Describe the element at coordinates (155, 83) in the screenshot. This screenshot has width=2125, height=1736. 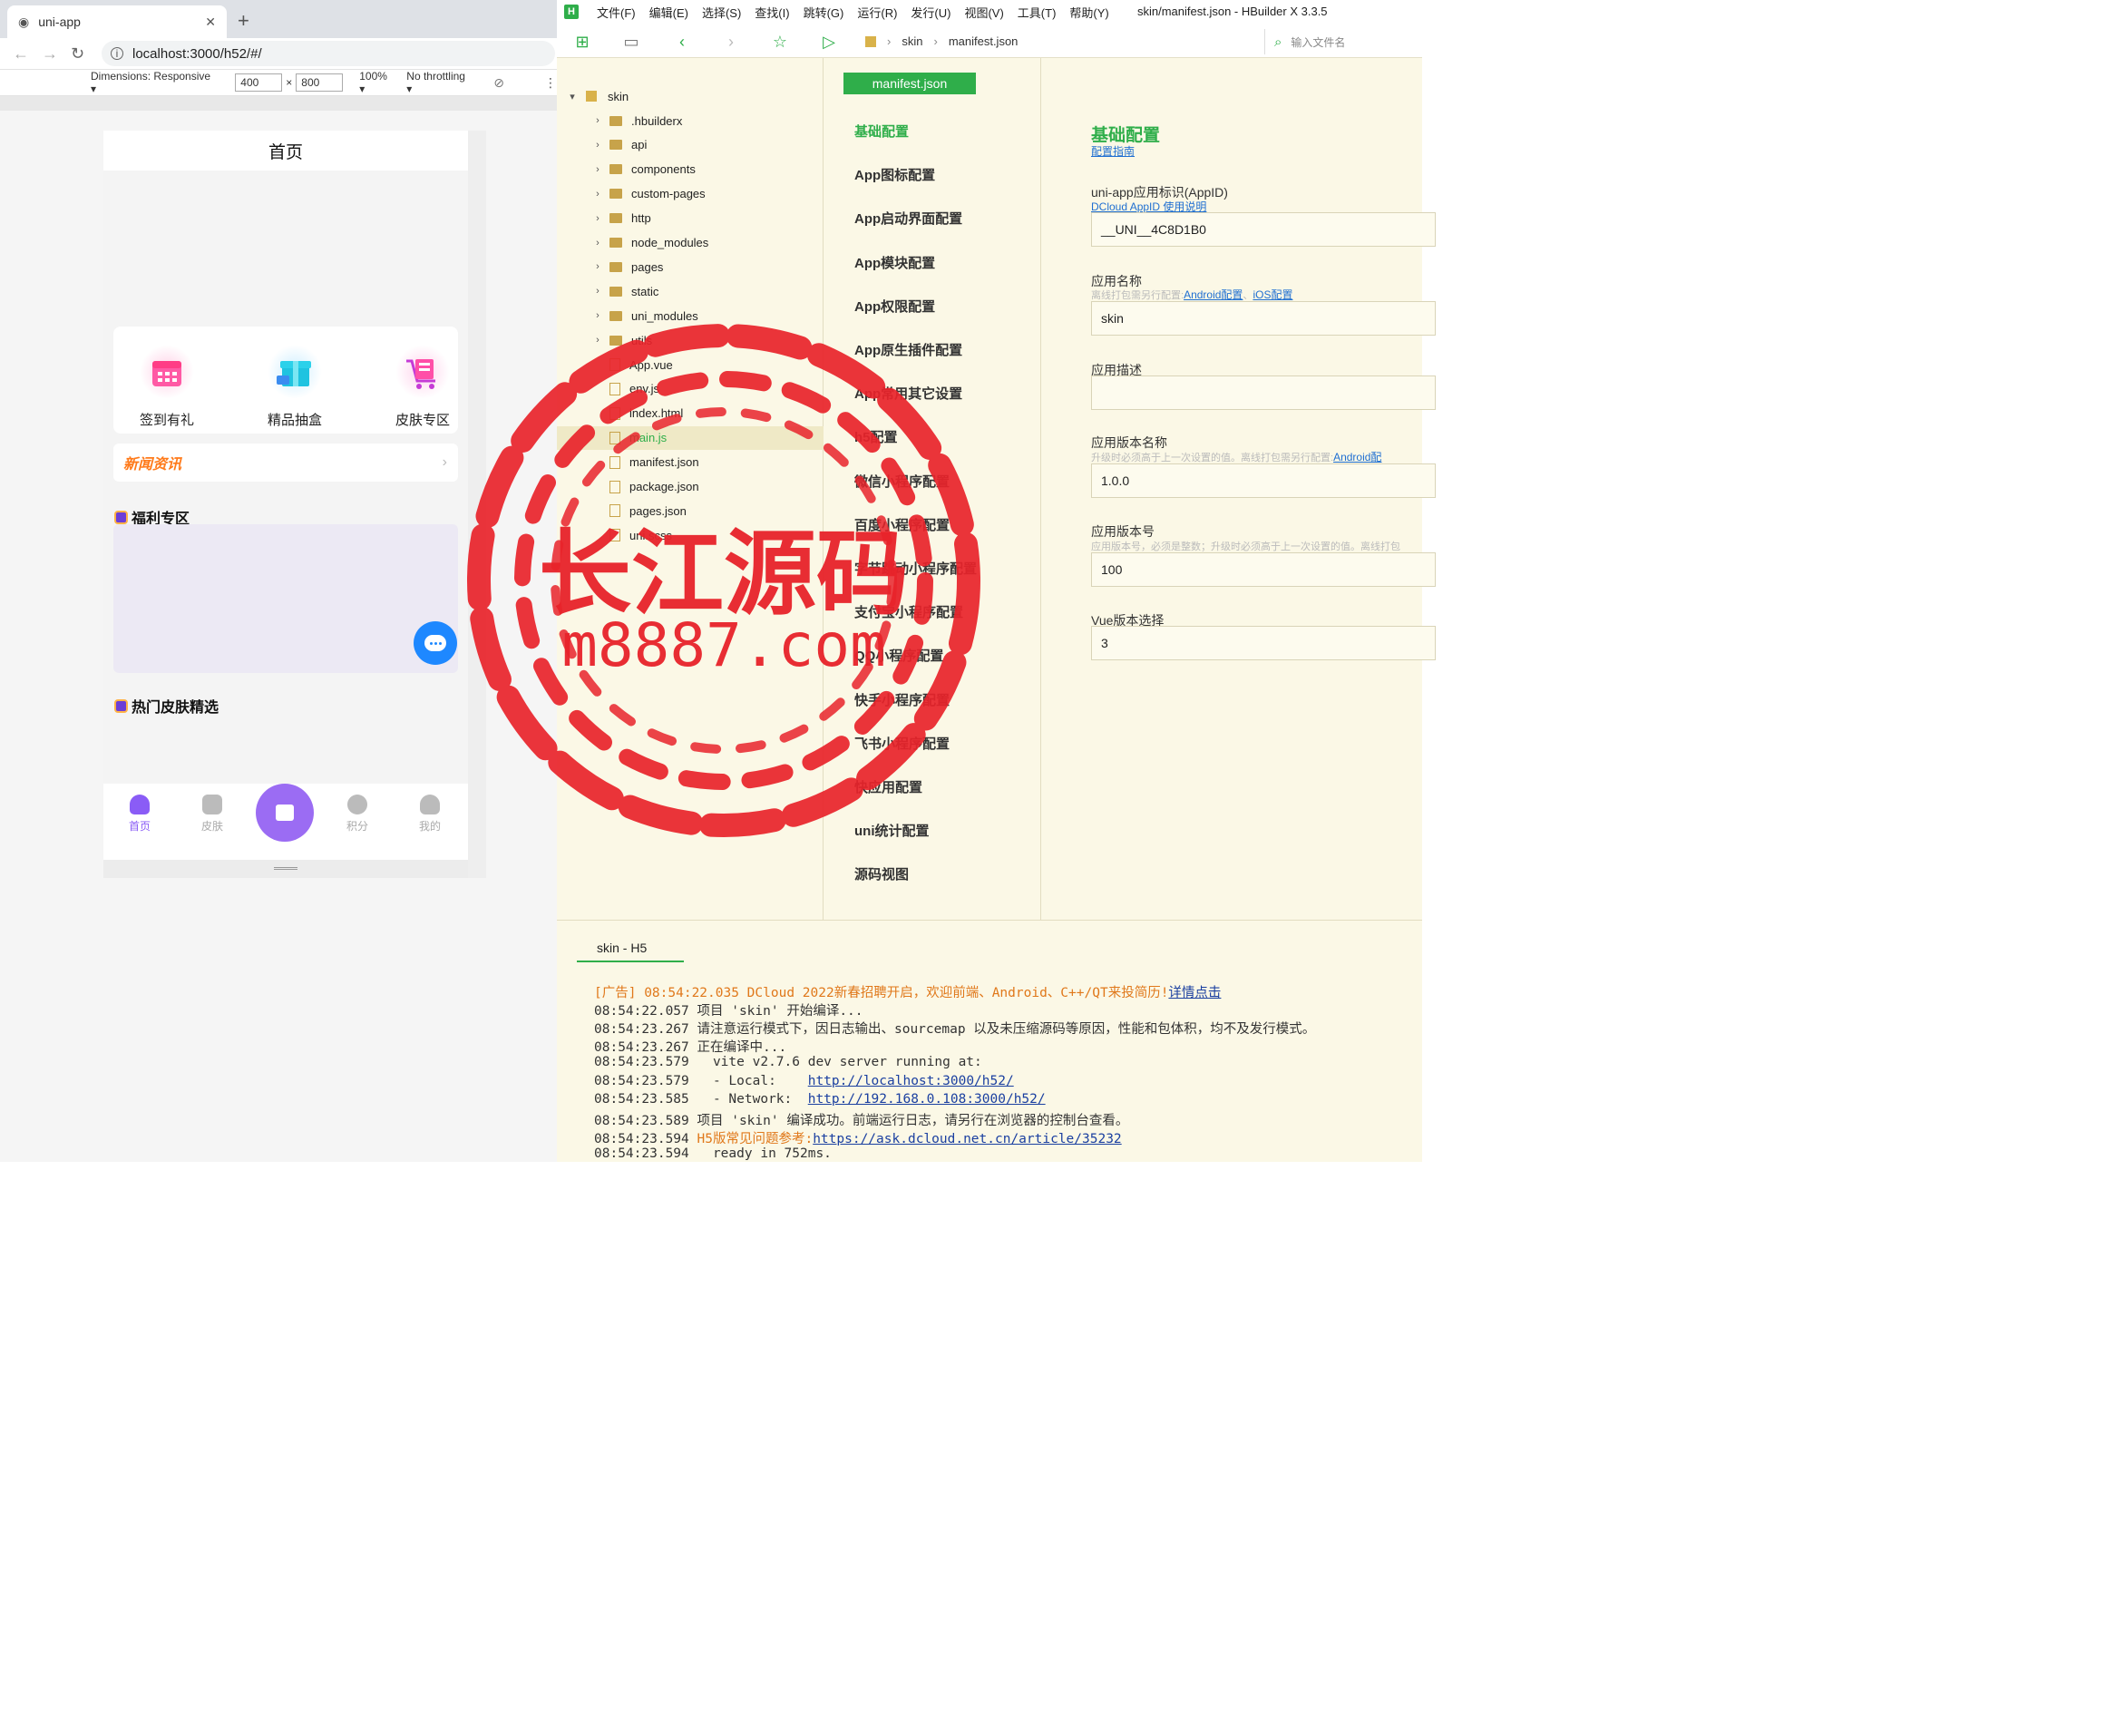
I see `dimensions-dropdown: Dimensions: Responsive ▾` at that location.